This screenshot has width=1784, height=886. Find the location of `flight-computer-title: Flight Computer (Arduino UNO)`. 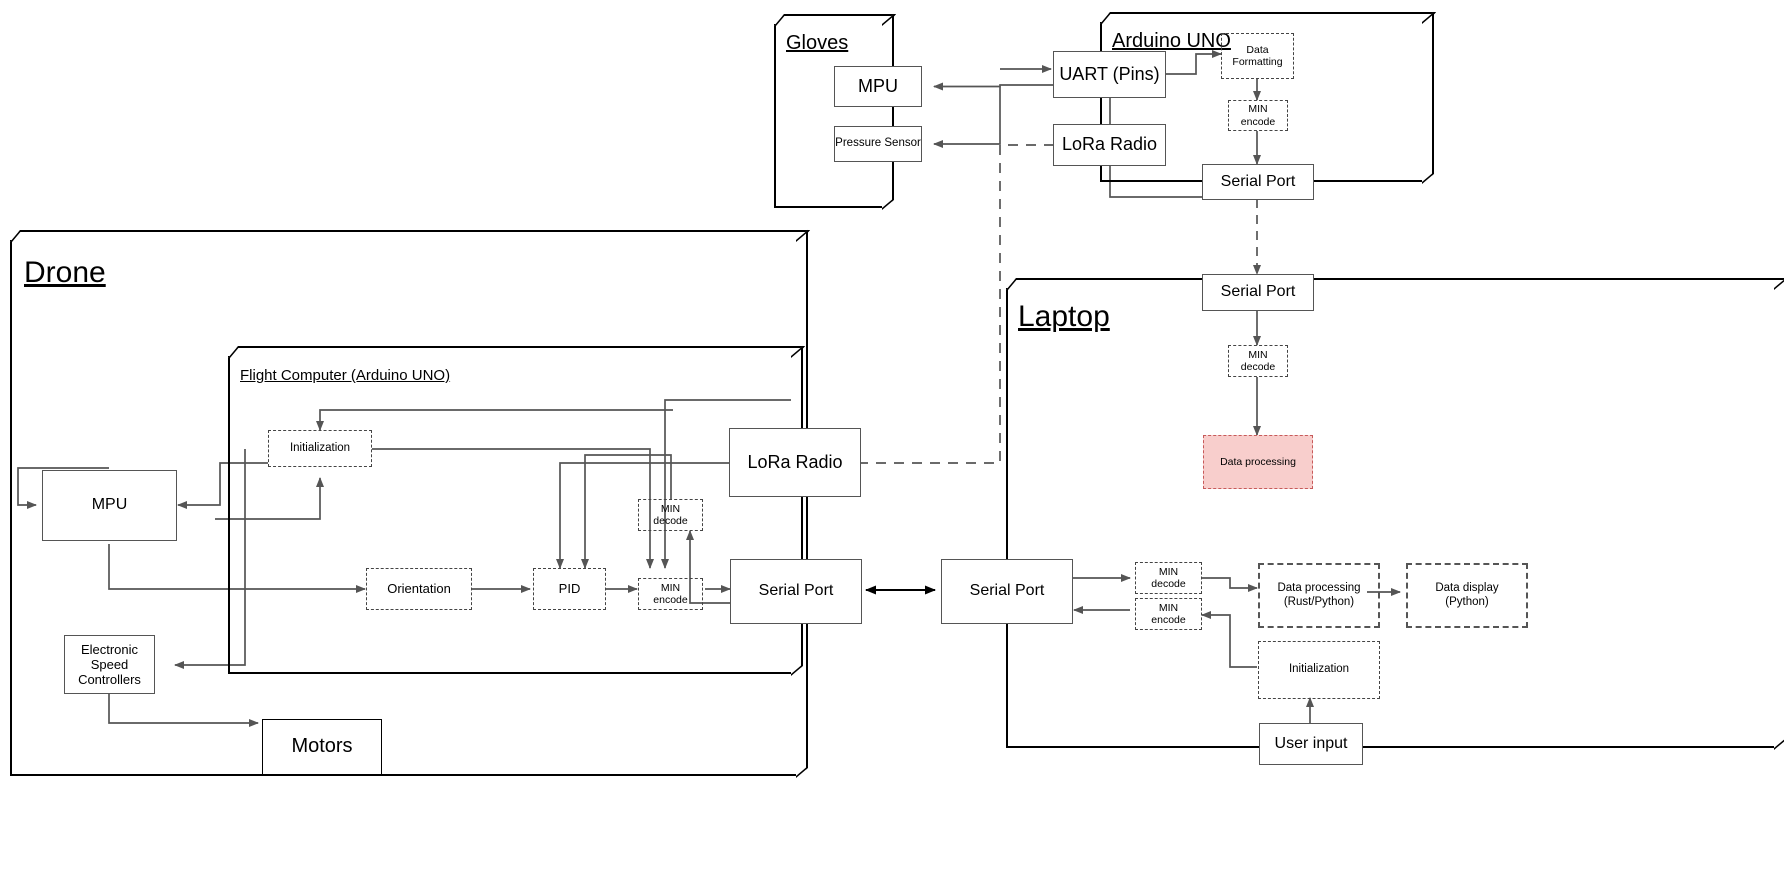

flight-computer-title: Flight Computer (Arduino UNO) is located at coordinates (345, 375).